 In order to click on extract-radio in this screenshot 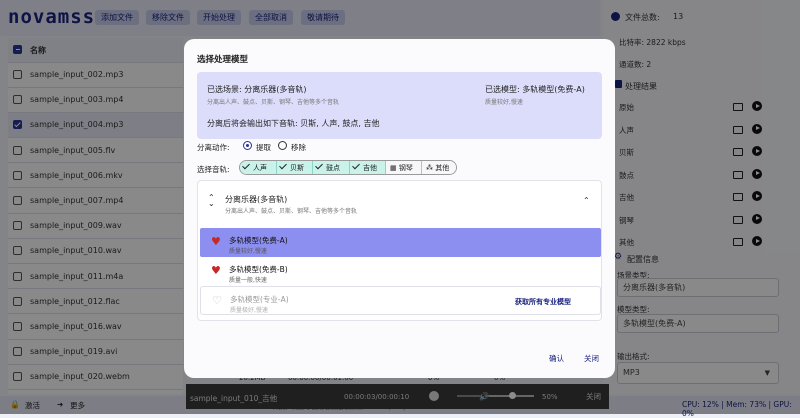, I will do `click(247, 145)`.